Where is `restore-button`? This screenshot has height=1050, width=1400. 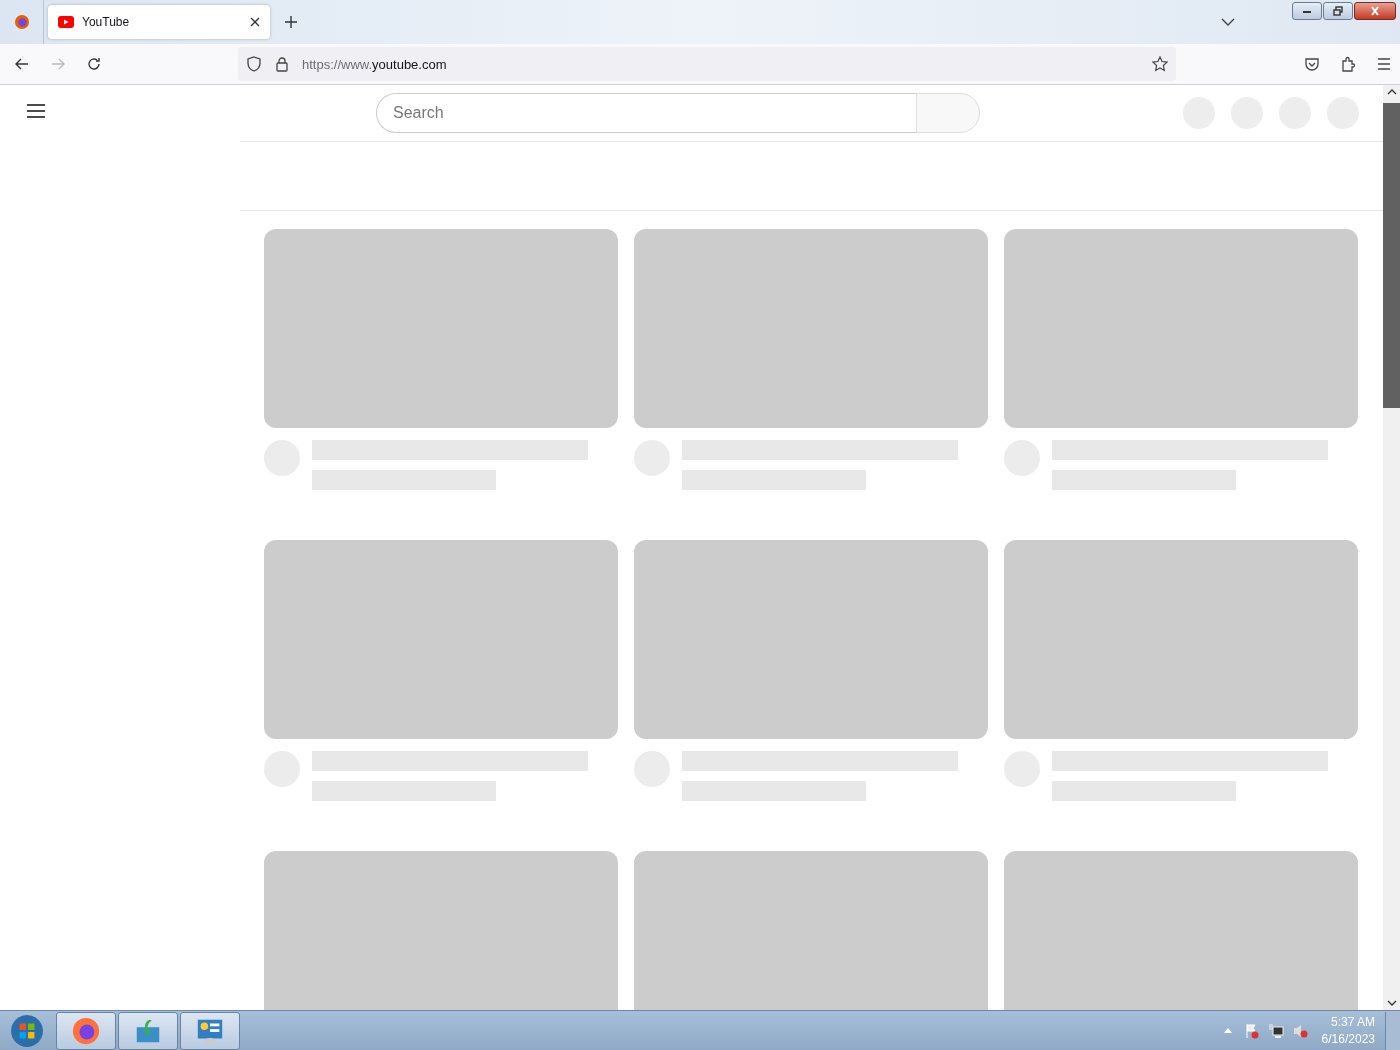 restore-button is located at coordinates (1338, 11).